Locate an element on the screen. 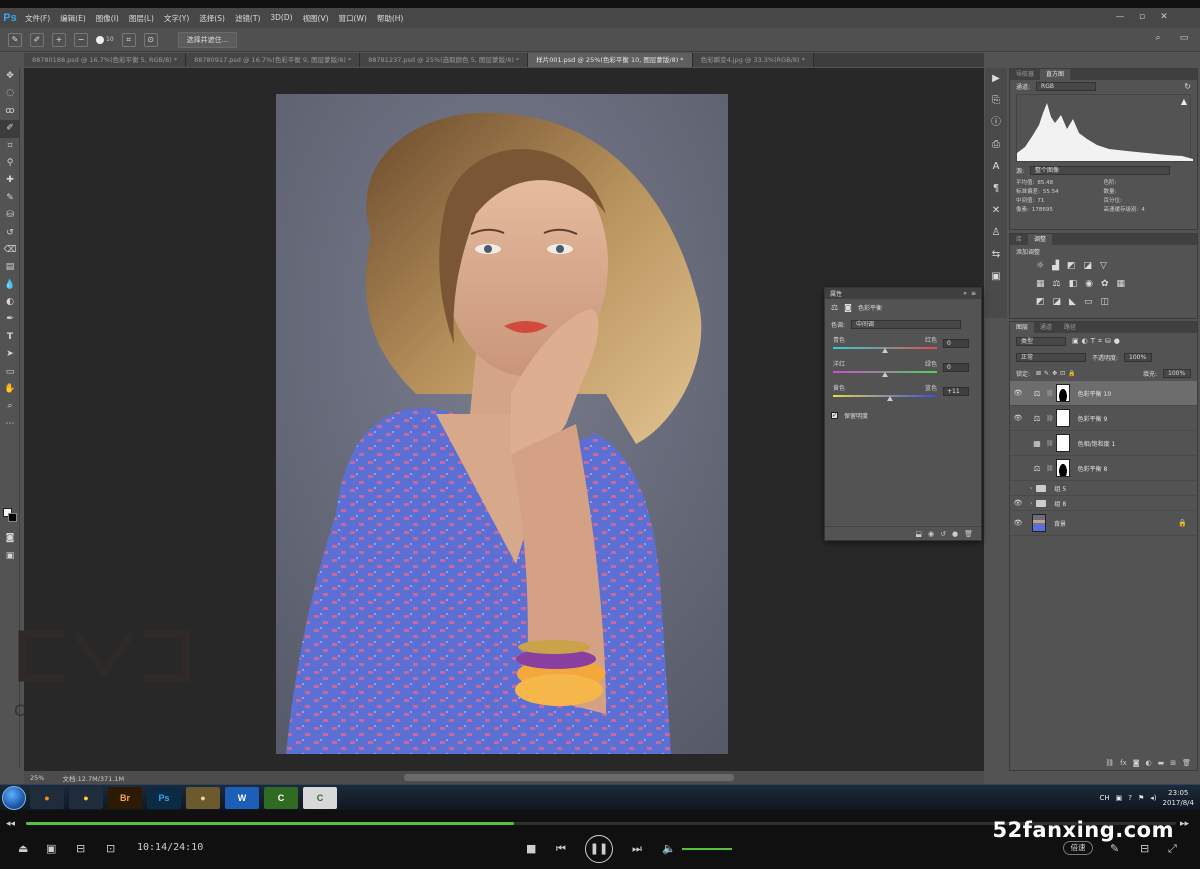 The image size is (1200, 869). visibility-eye-icon: 👁 is located at coordinates (1018, 418).